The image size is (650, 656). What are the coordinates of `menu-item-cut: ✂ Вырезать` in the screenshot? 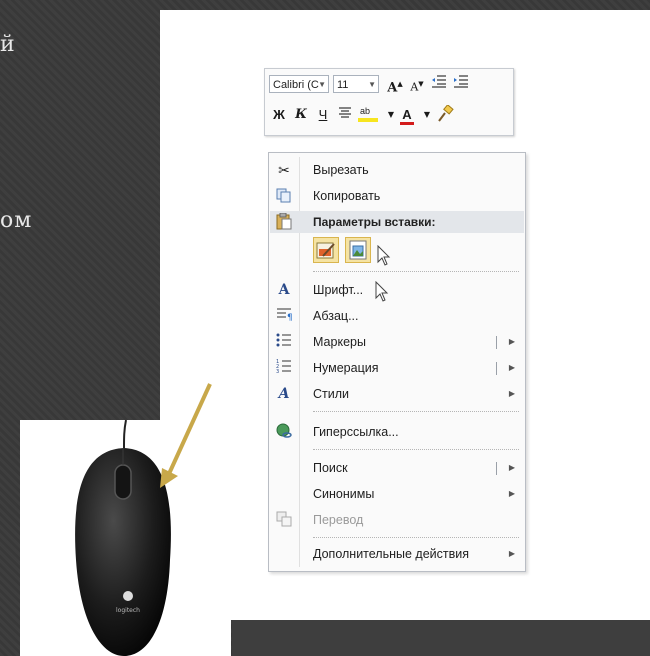 It's located at (397, 170).